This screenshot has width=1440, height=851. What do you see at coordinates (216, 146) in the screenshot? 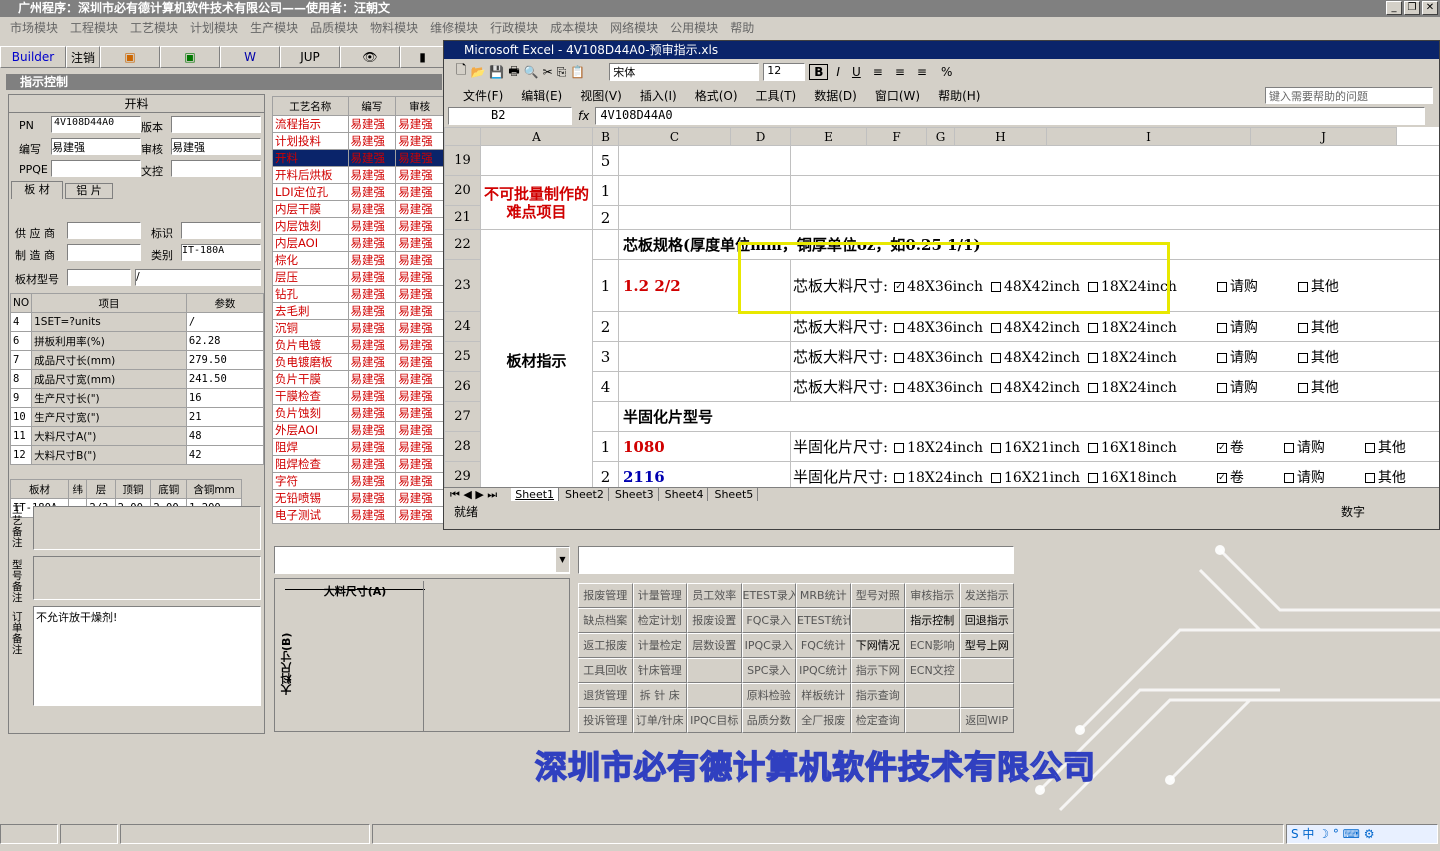
I see `reviewer-field: 易建强` at bounding box center [216, 146].